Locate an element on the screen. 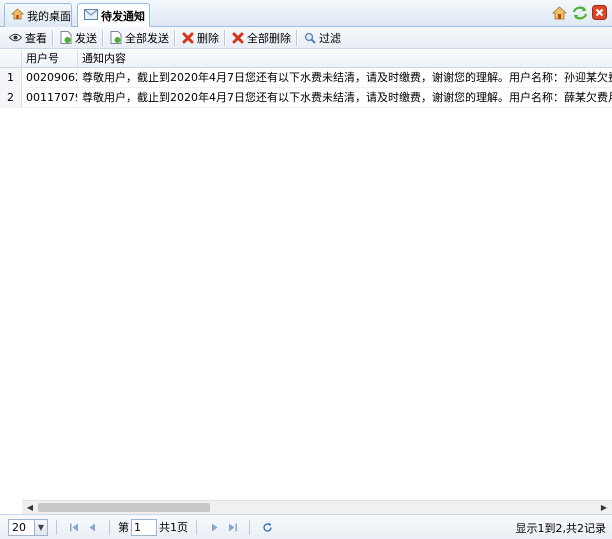 The width and height of the screenshot is (612, 539). record-count-info: 显示1到2,共2记录 is located at coordinates (561, 528).